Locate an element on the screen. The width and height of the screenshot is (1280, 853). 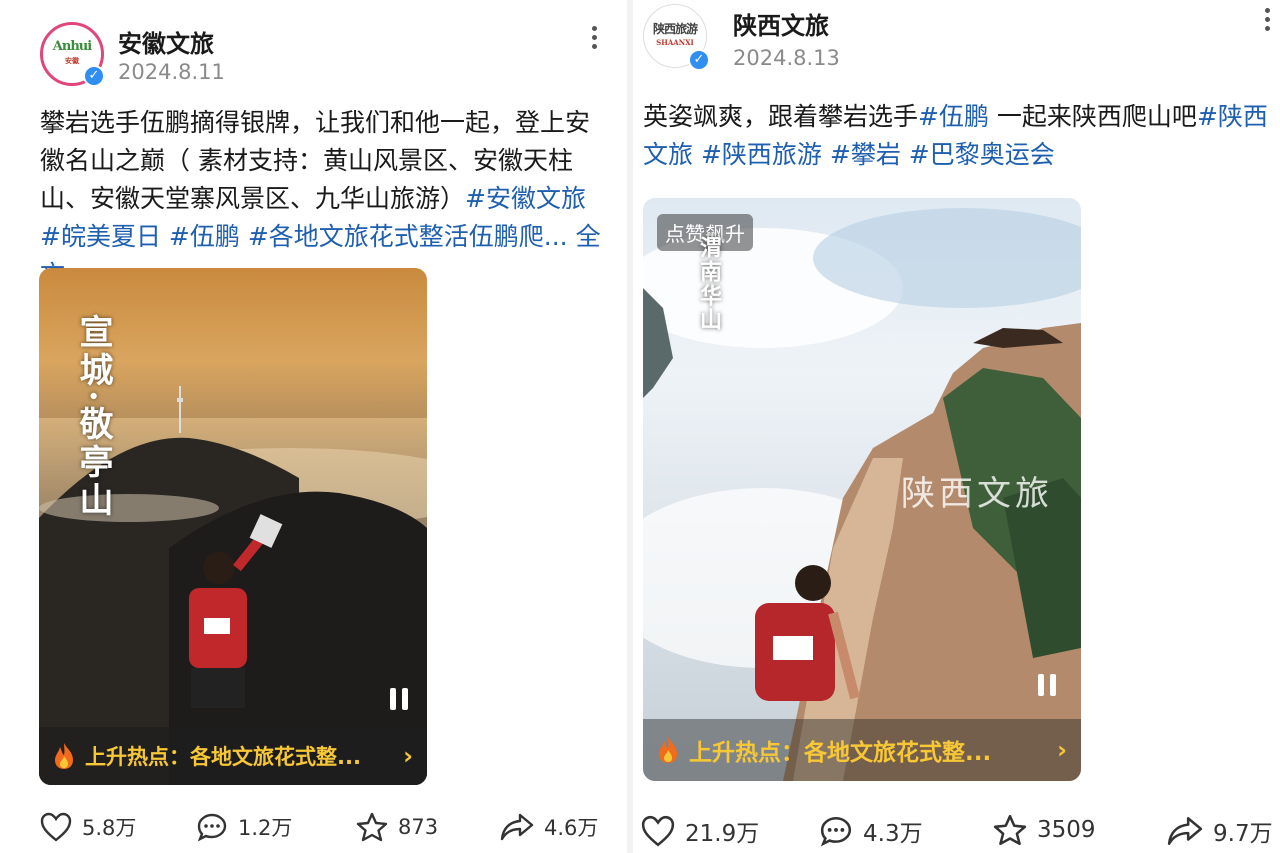
comment-button: 4.3万 is located at coordinates (871, 831).